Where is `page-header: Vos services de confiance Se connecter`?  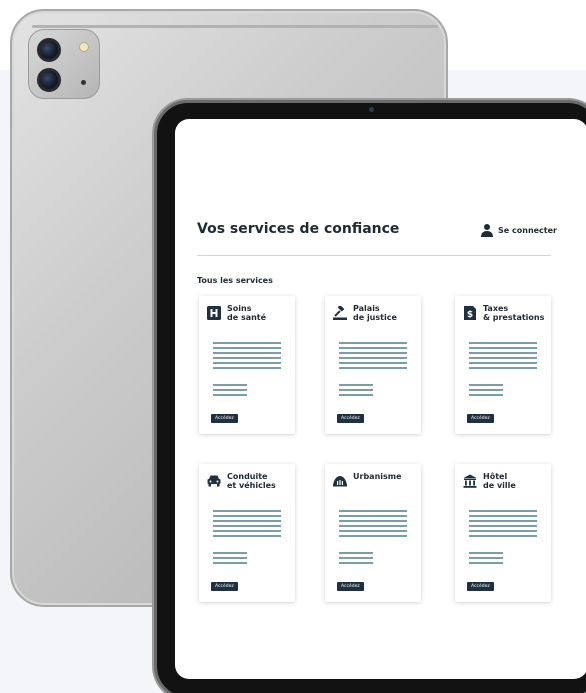
page-header: Vos services de confiance Se connecter is located at coordinates (377, 233).